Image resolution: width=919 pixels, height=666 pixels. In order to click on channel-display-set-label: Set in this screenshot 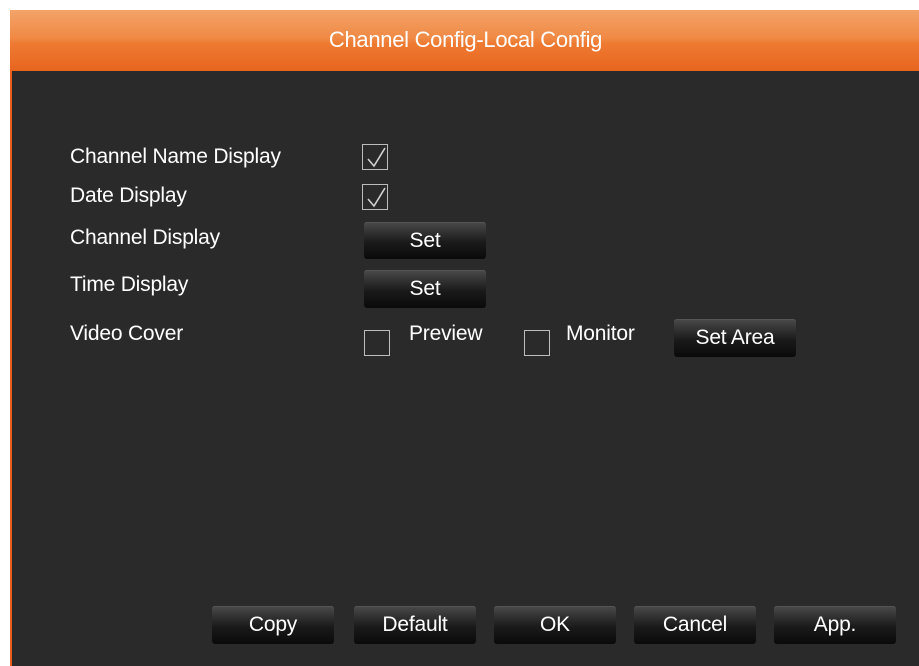, I will do `click(425, 240)`.